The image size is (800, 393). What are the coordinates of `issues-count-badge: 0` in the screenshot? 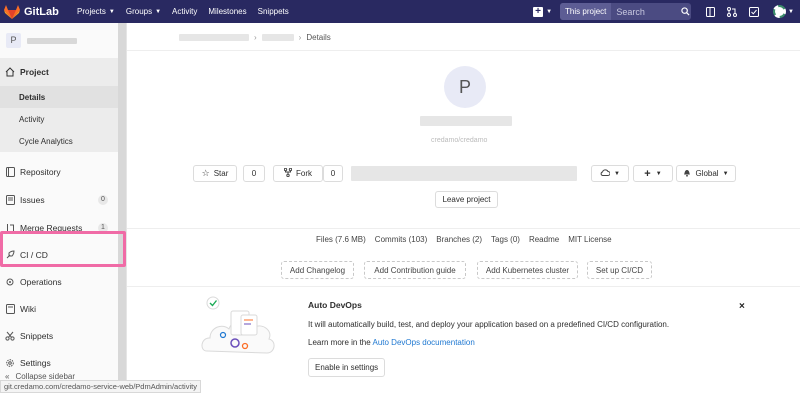 It's located at (103, 200).